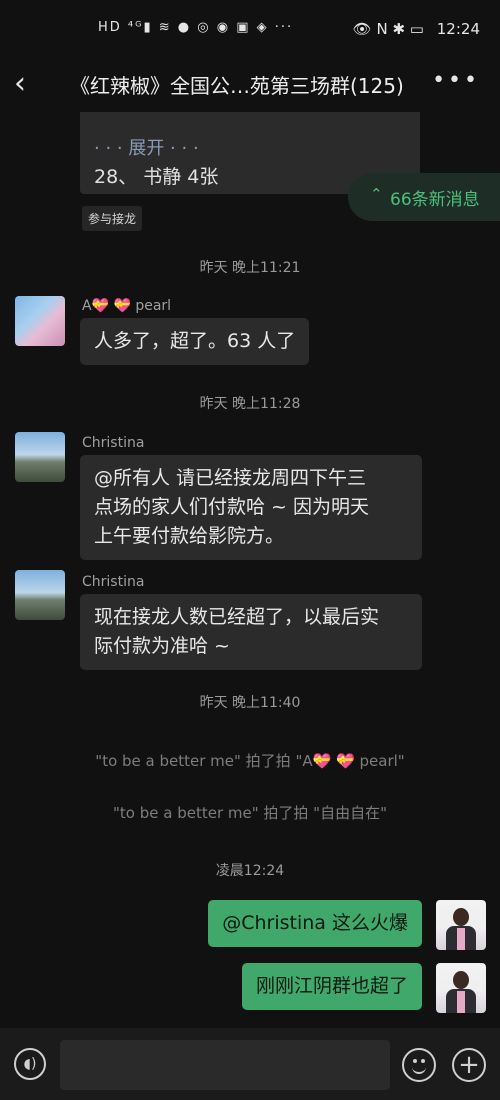 The image size is (500, 1100). I want to click on emoji-icon, so click(419, 1065).